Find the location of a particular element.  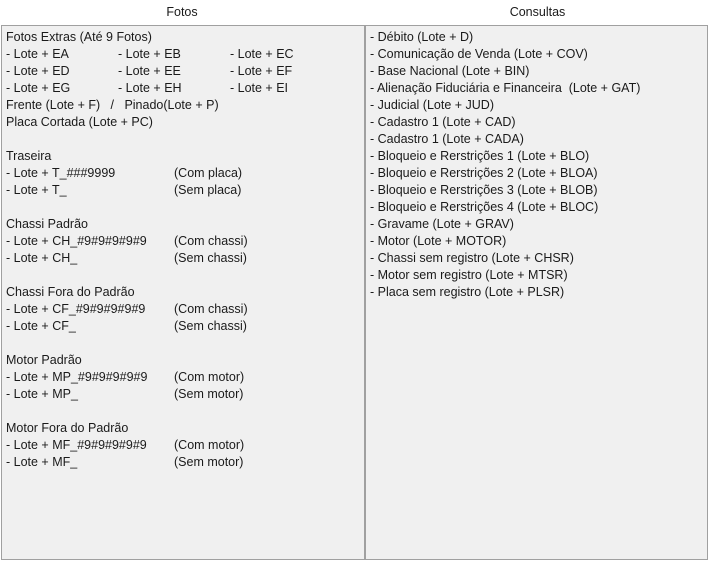

fotos-column-header: Fotos is located at coordinates (182, 12).